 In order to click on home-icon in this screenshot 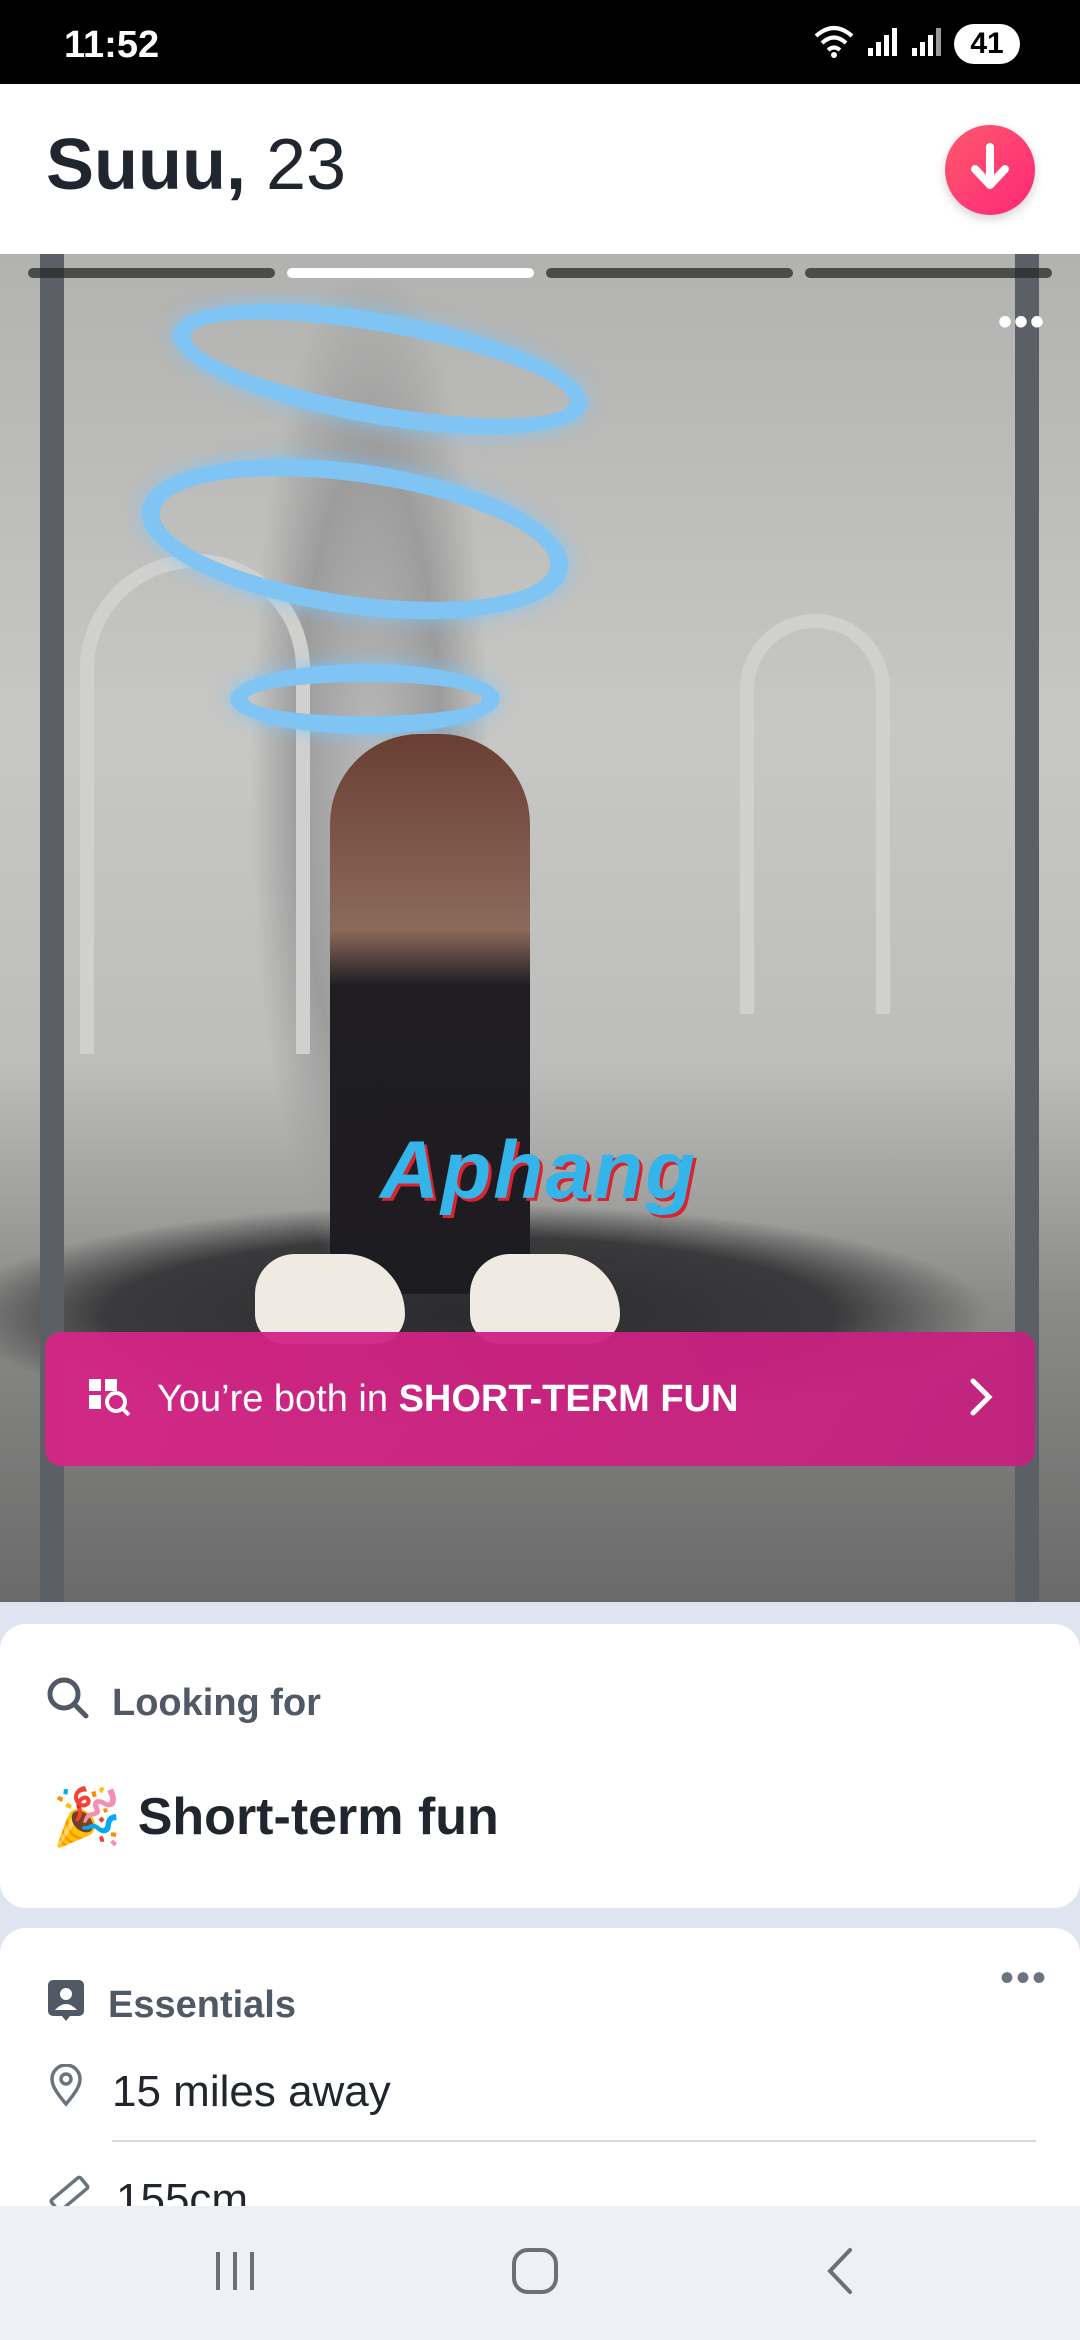, I will do `click(535, 2273)`.